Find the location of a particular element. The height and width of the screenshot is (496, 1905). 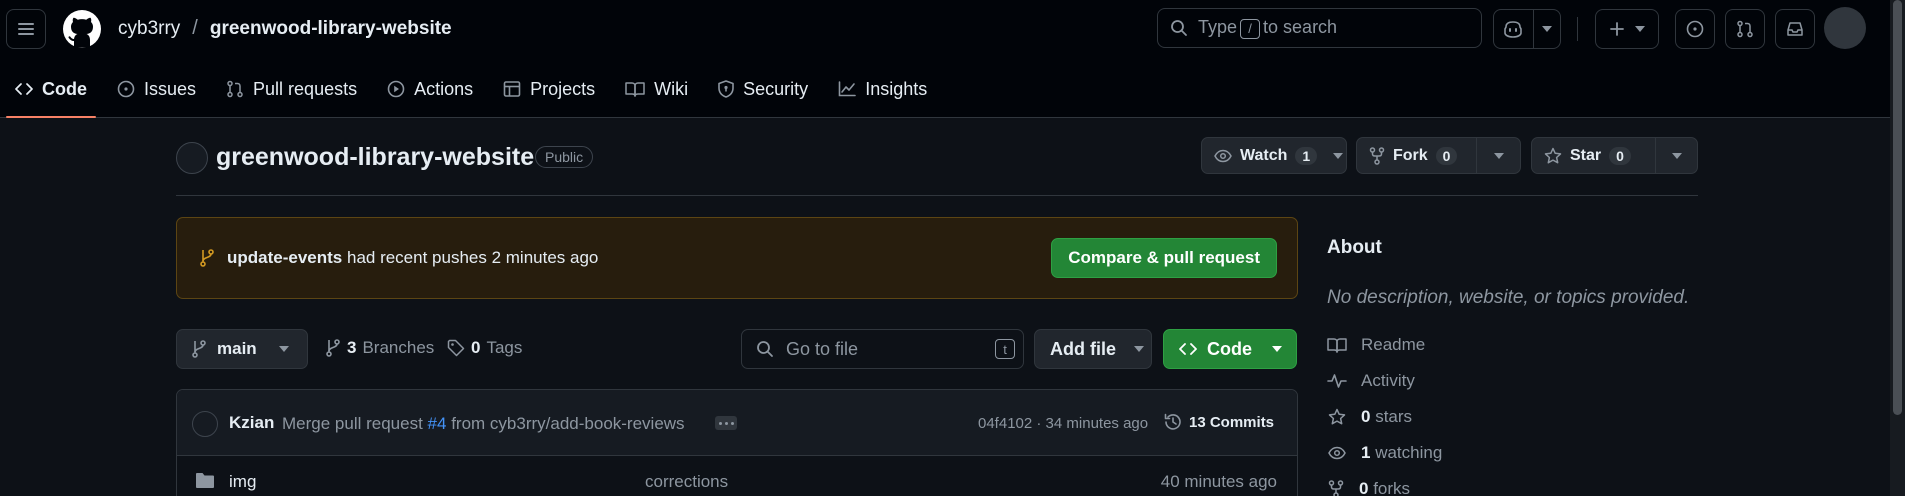

compare-pull-request-button: Compare & pull request is located at coordinates (1164, 258).